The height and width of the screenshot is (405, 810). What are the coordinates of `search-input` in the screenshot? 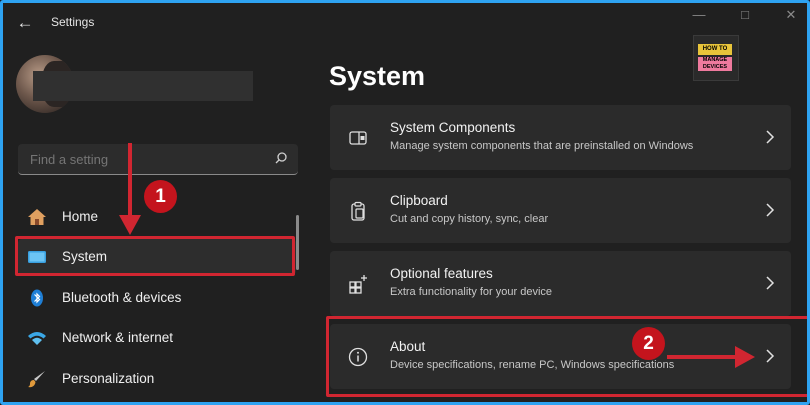 It's located at (145, 159).